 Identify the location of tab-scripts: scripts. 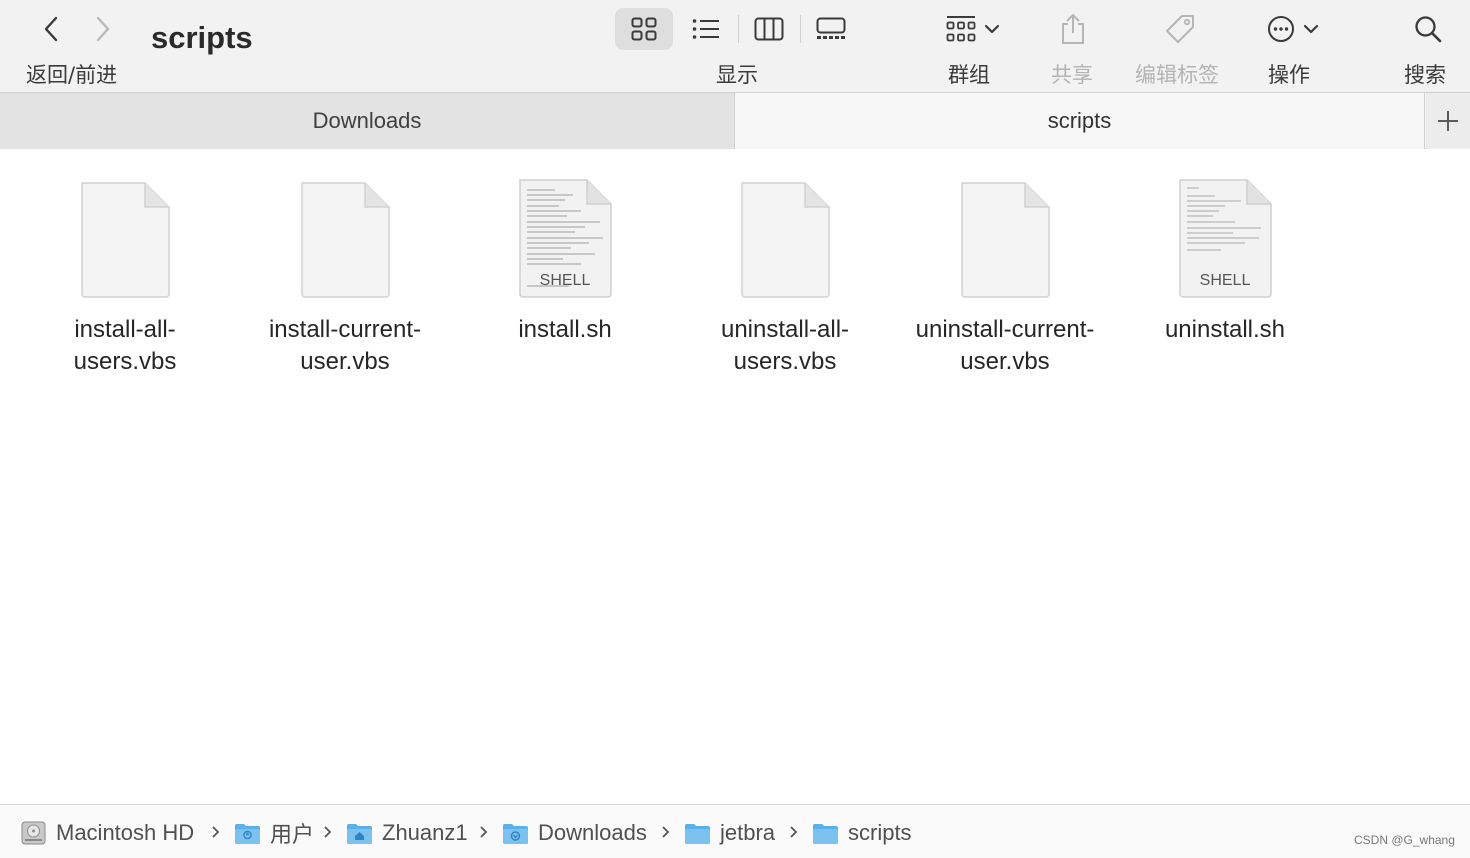
(1080, 121).